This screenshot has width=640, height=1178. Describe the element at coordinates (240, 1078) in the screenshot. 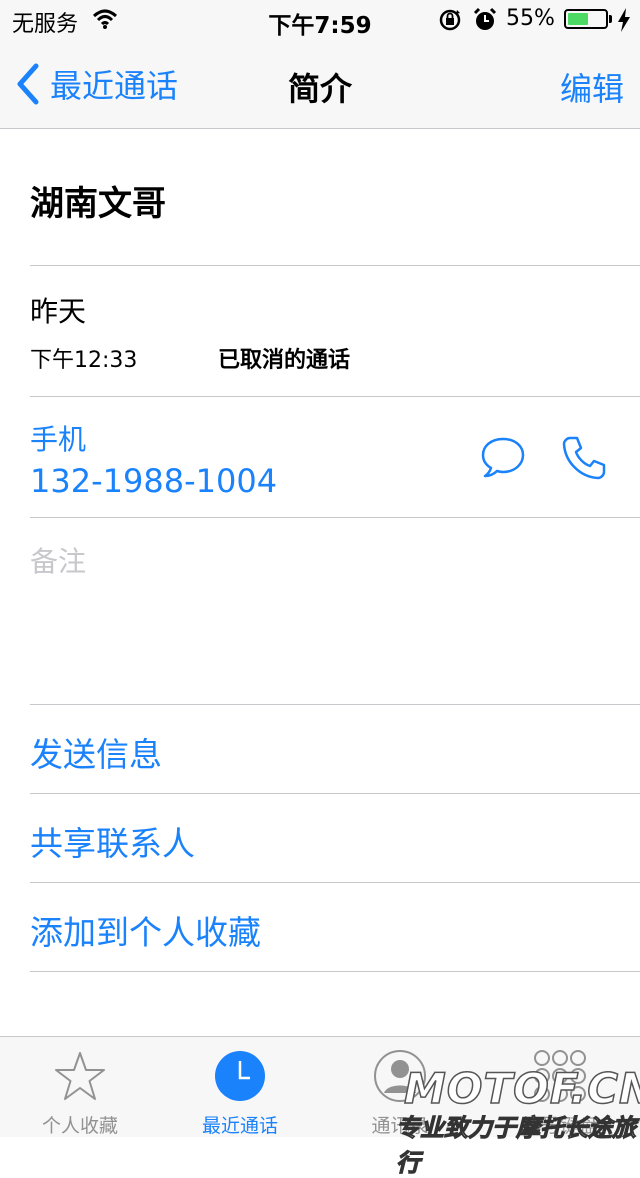

I see `clock-icon` at that location.